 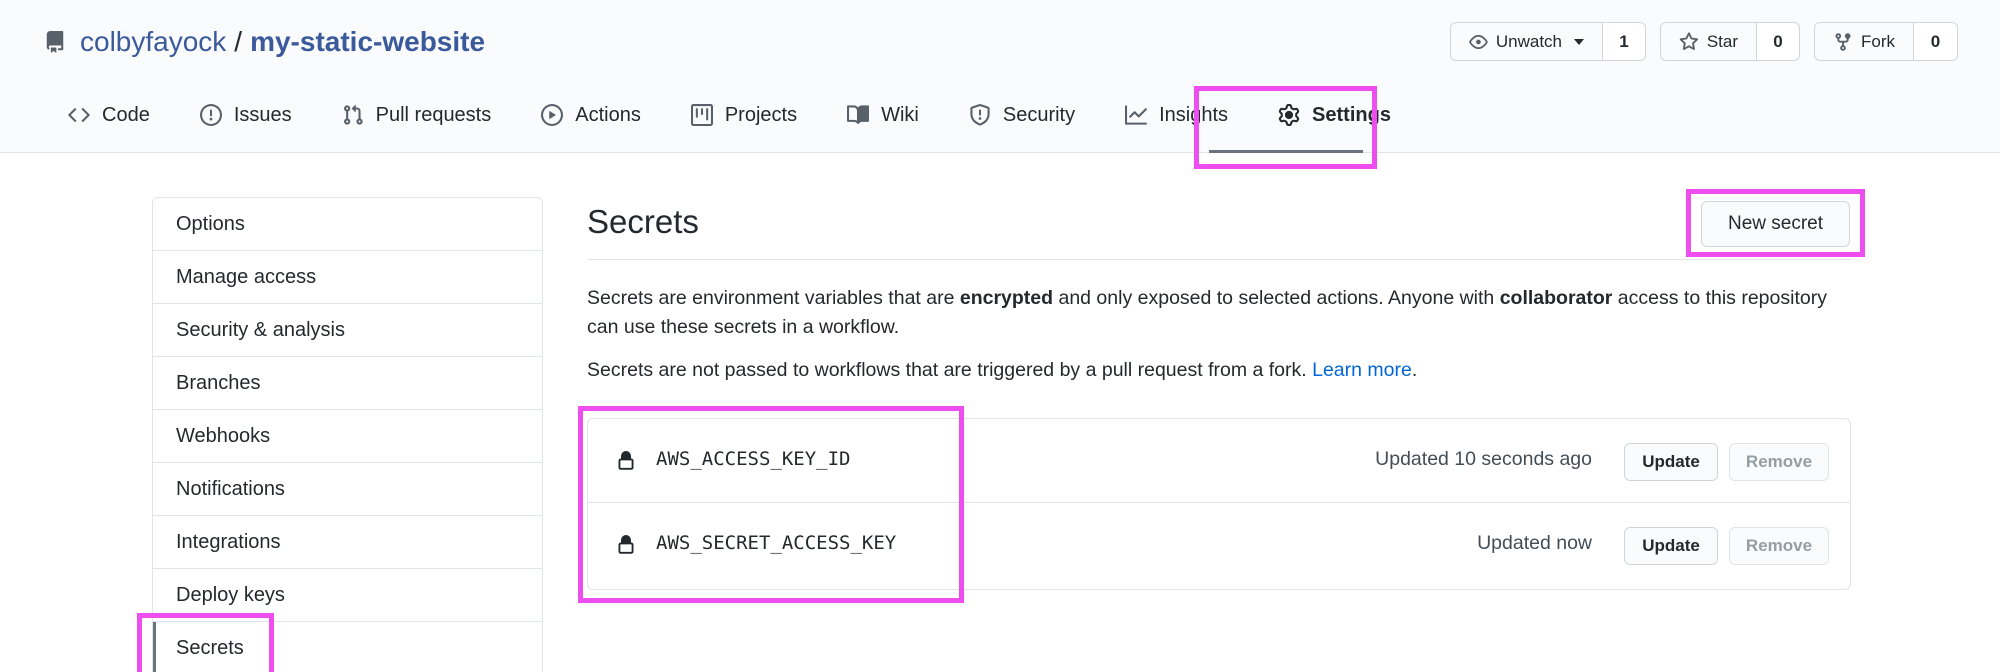 What do you see at coordinates (643, 221) in the screenshot?
I see `page-title: Secrets` at bounding box center [643, 221].